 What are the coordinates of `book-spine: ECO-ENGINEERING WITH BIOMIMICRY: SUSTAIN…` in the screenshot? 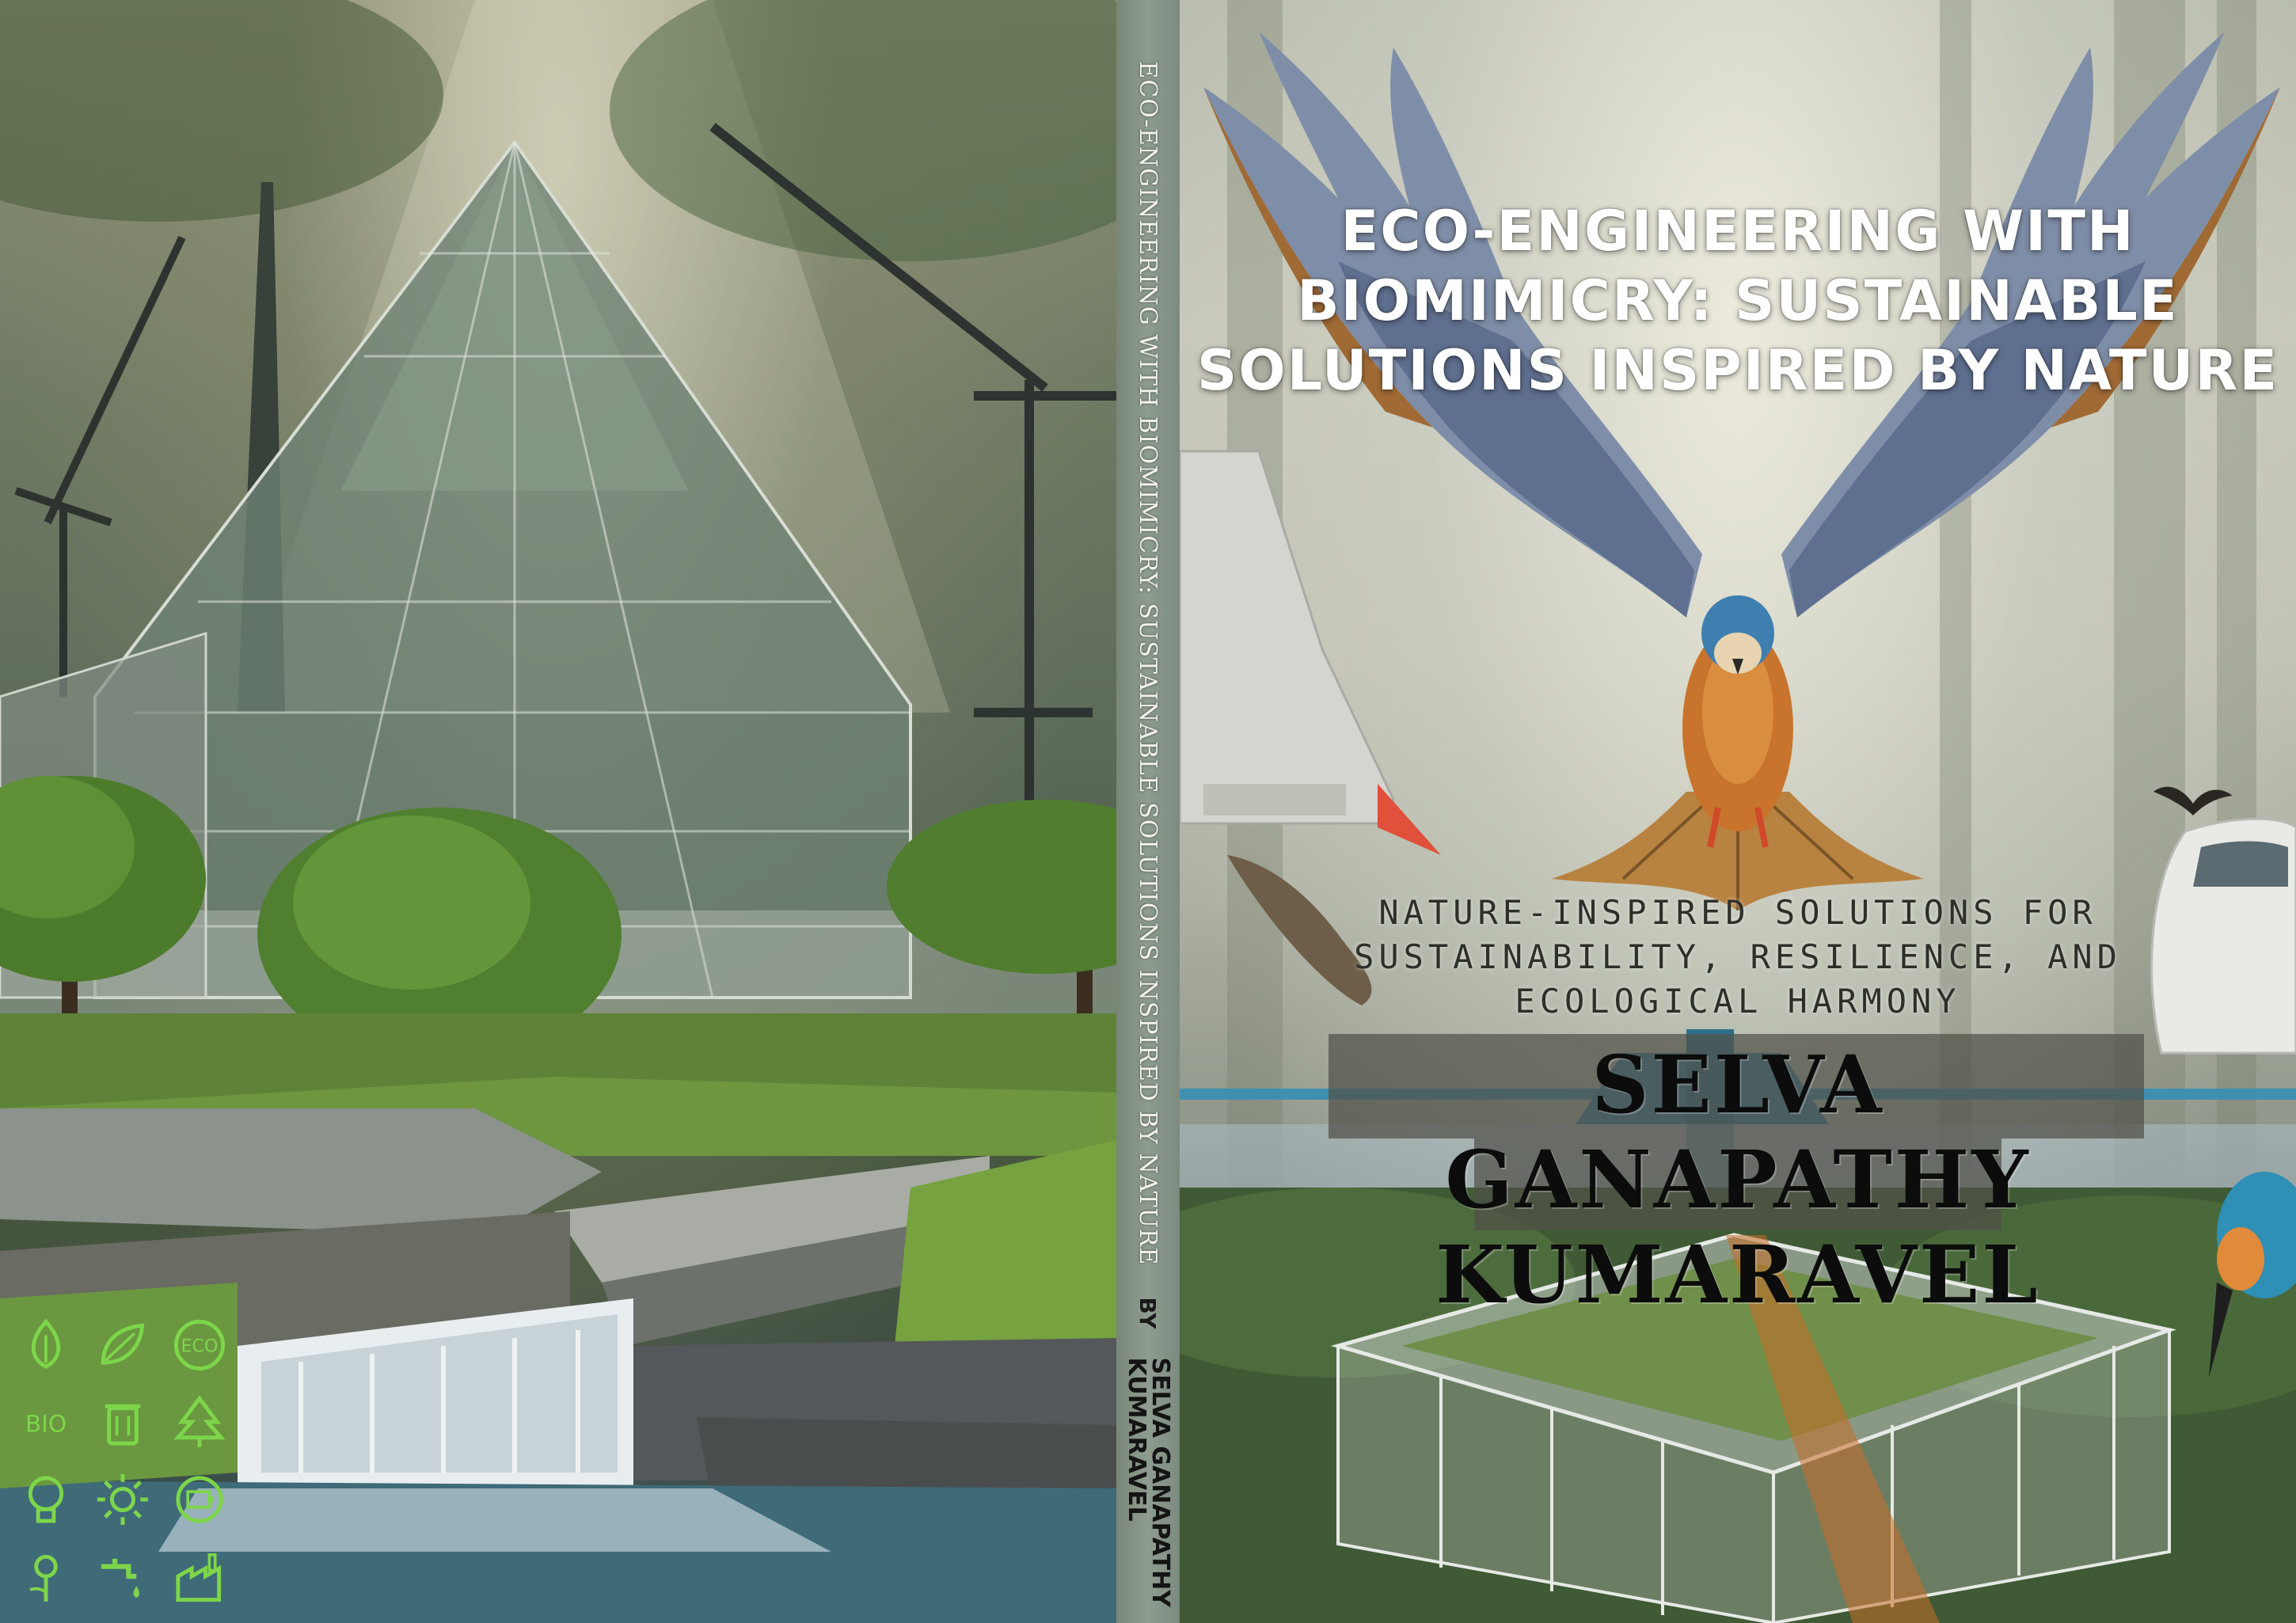 It's located at (1148, 811).